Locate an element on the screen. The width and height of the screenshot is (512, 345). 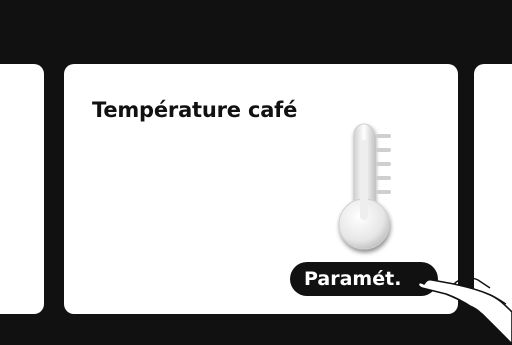
panel-title: Température café is located at coordinates (195, 110).